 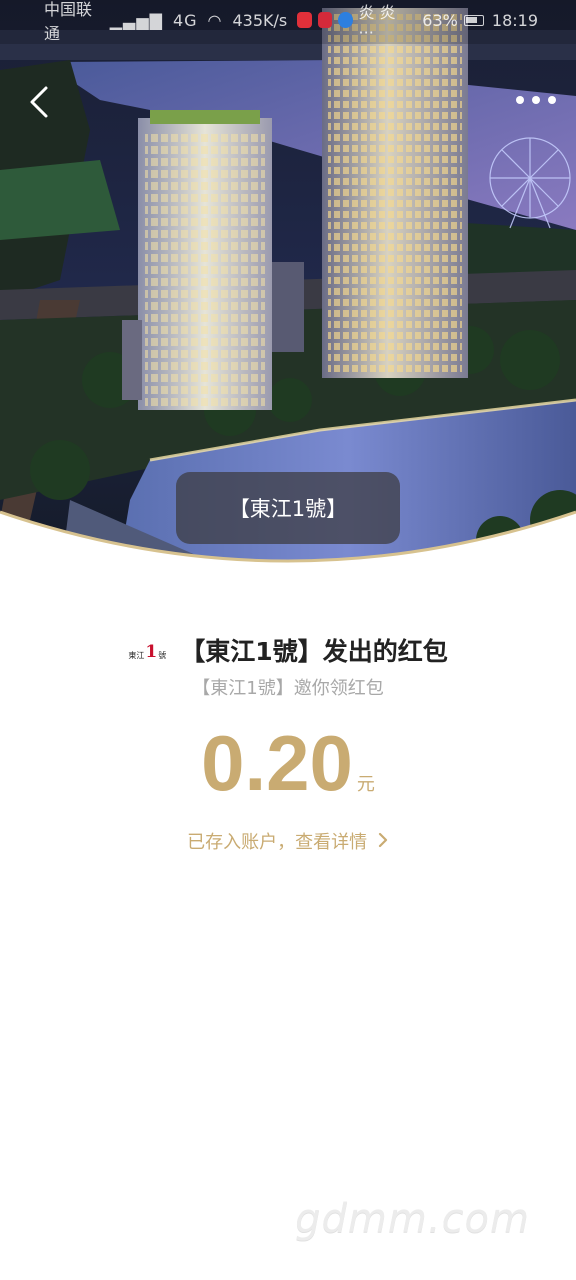 What do you see at coordinates (68, 21) in the screenshot?
I see `carrier-label: 中国联通` at bounding box center [68, 21].